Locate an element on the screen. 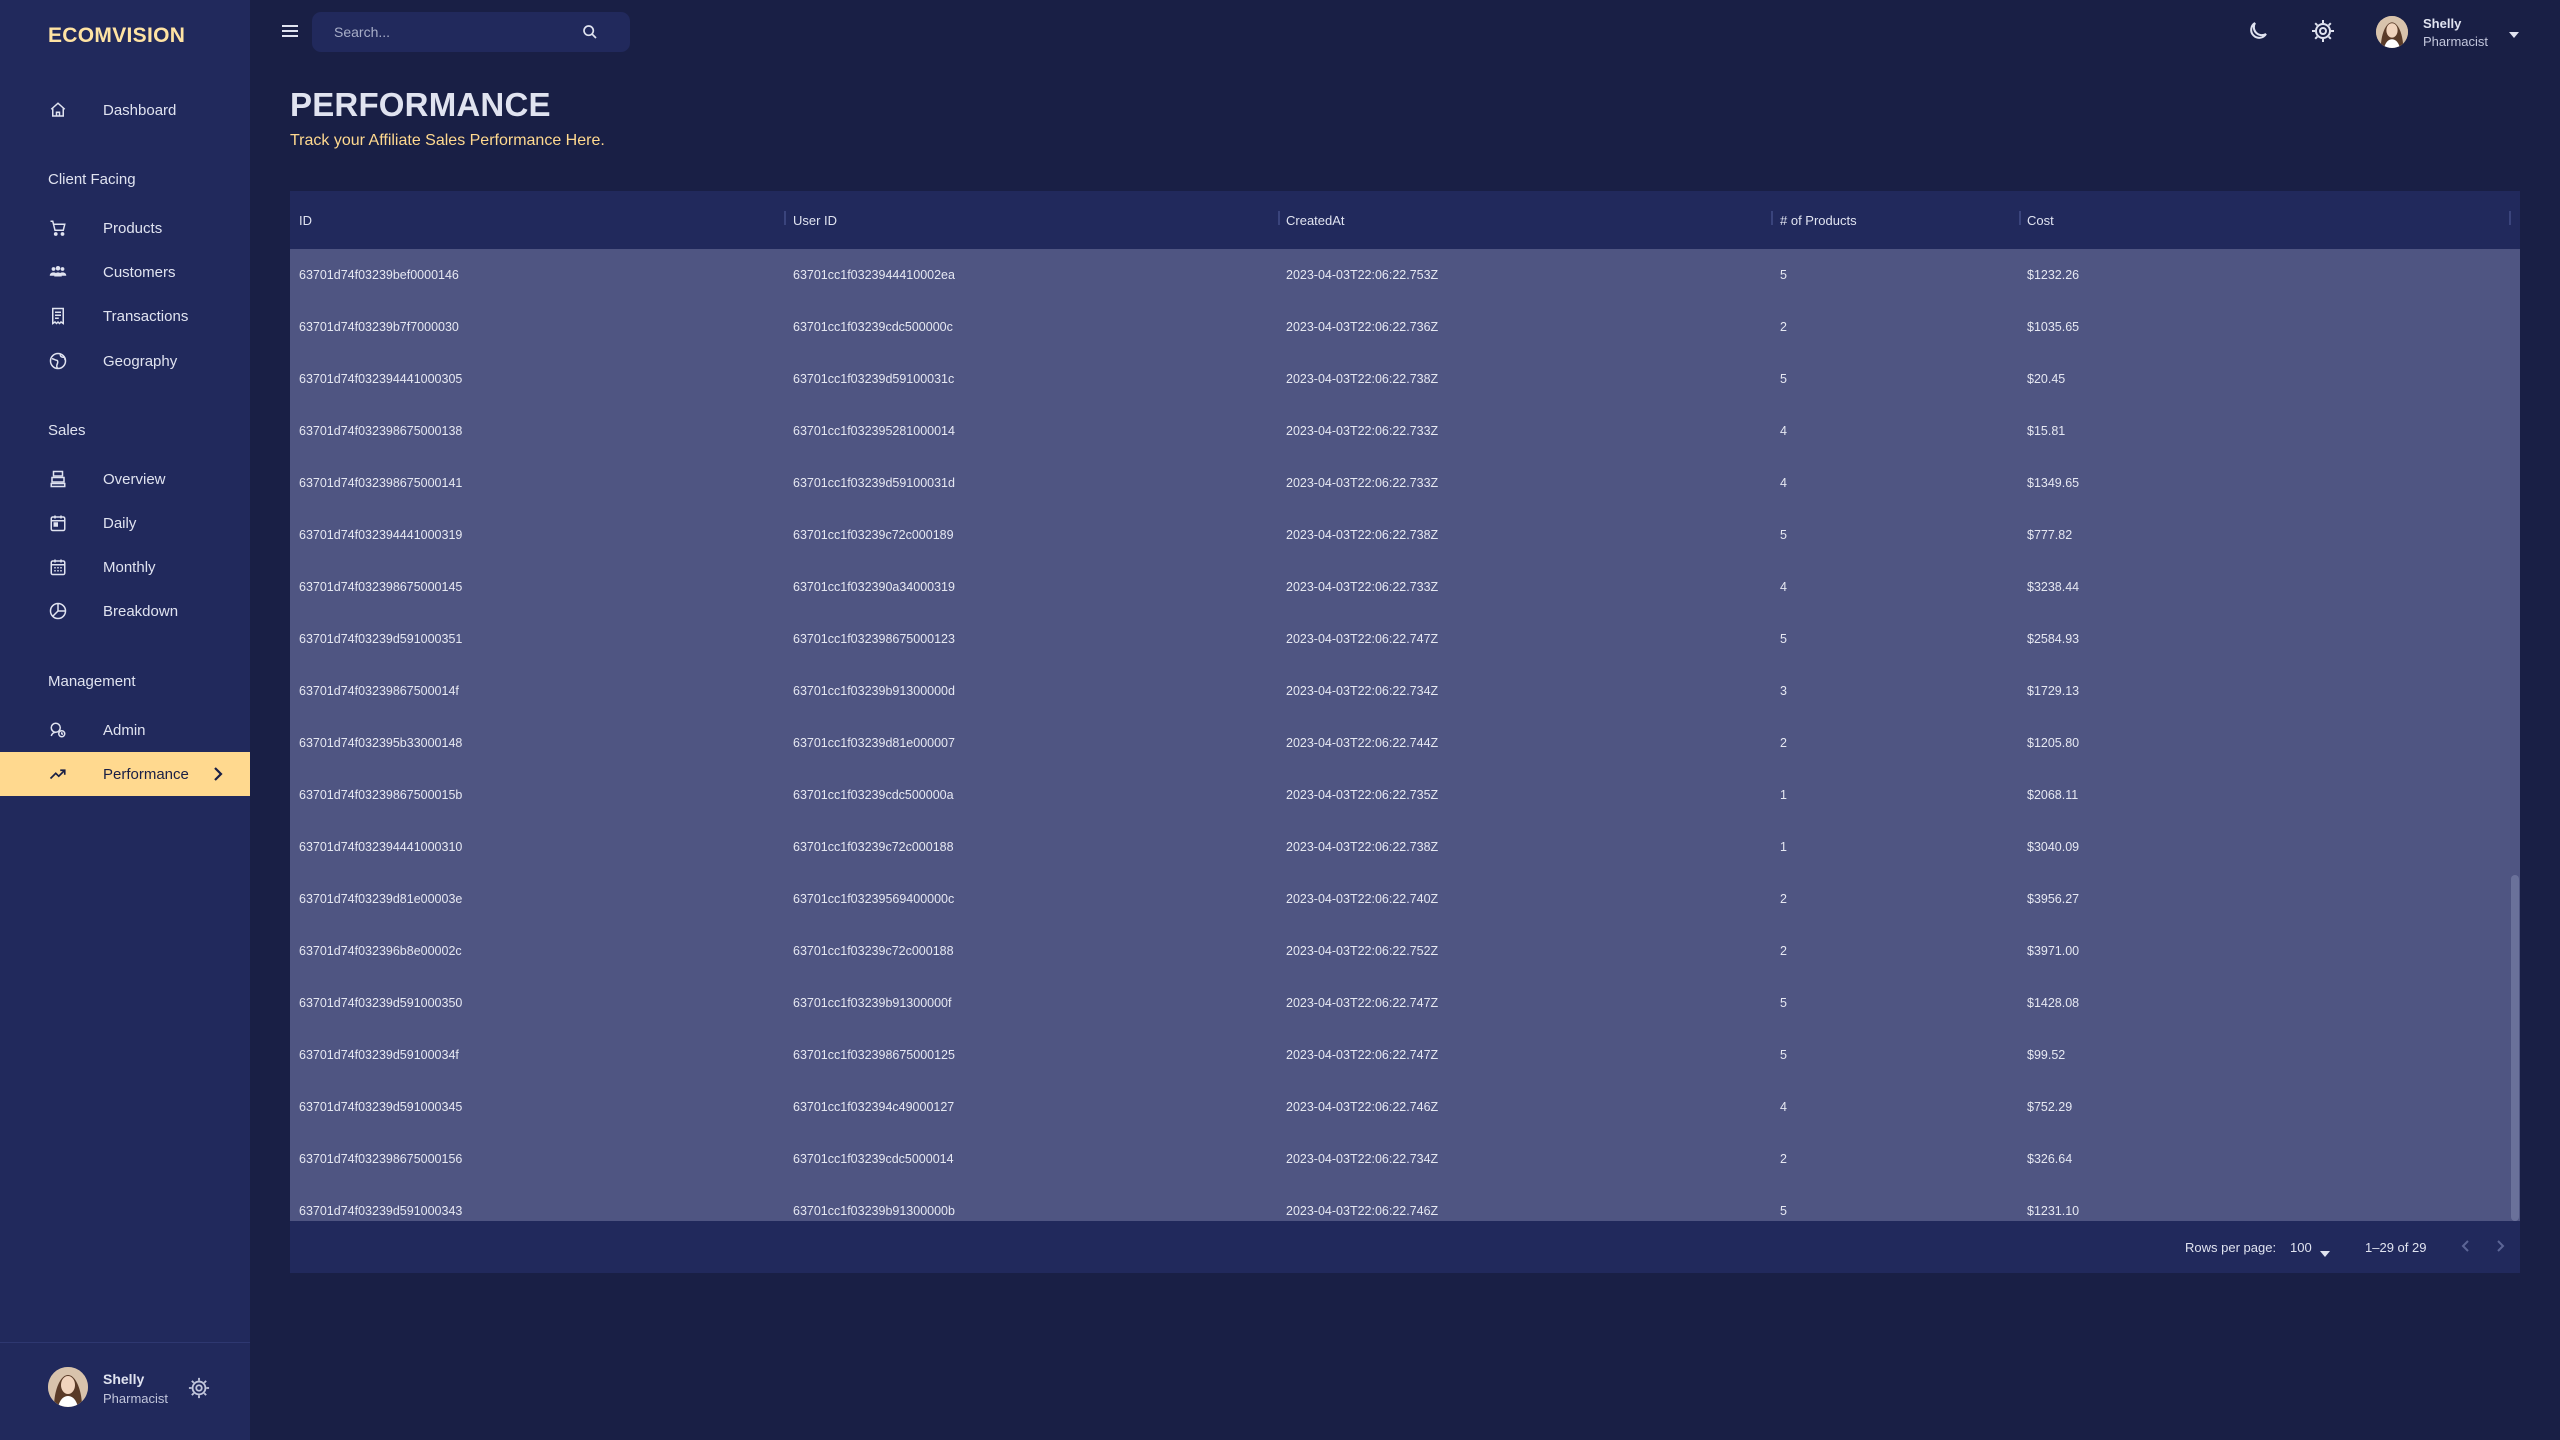 This screenshot has width=2560, height=1440. search-icon is located at coordinates (590, 32).